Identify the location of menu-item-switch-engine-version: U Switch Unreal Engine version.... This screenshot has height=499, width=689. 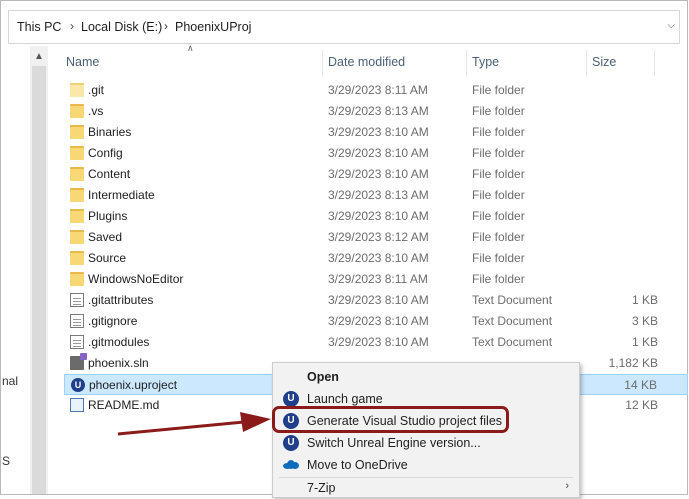
(426, 443).